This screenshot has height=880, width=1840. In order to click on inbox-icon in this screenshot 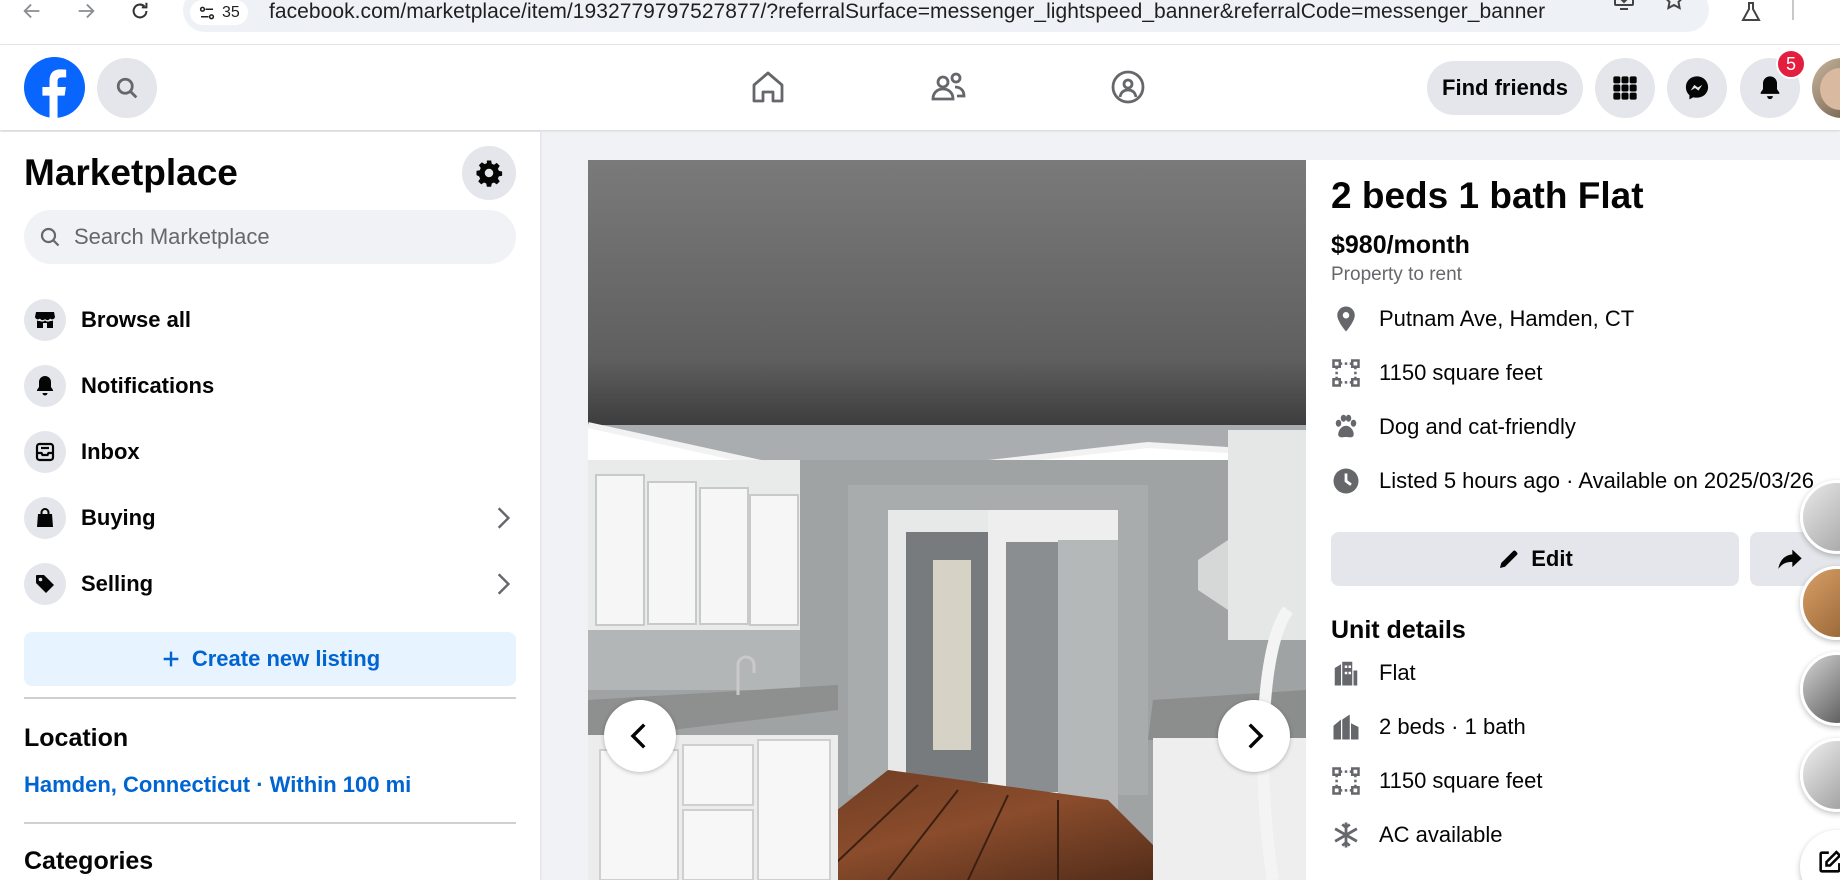, I will do `click(45, 452)`.